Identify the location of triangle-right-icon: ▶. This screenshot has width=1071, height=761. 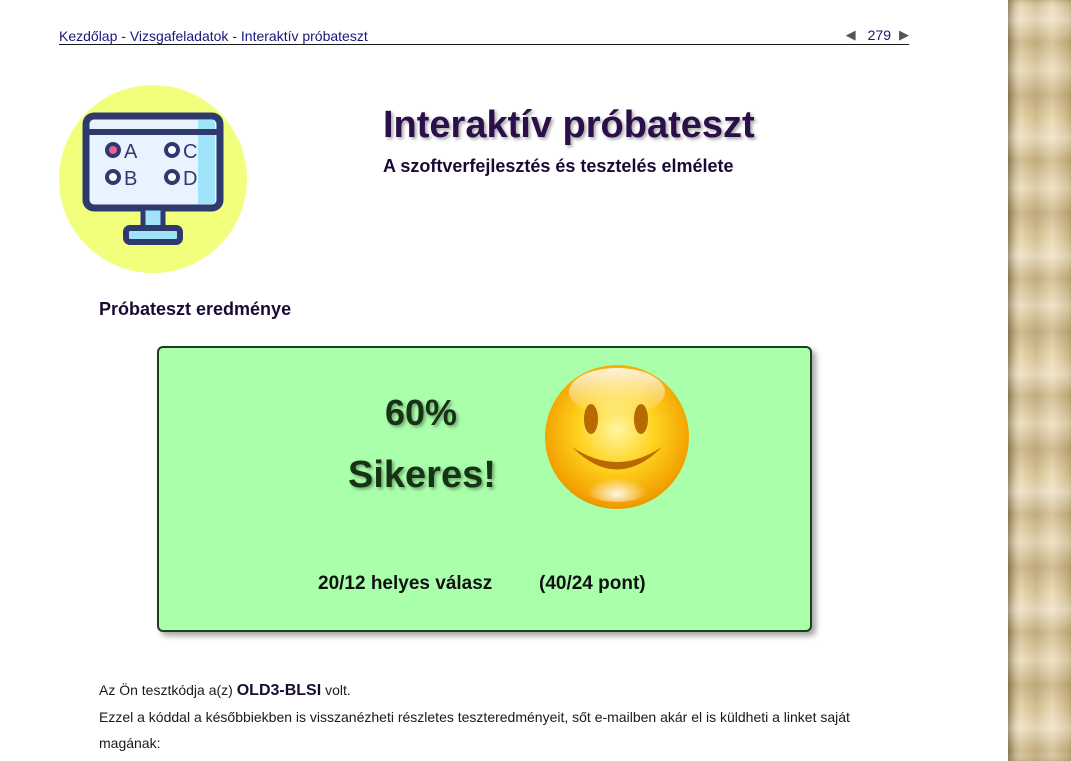
(904, 35).